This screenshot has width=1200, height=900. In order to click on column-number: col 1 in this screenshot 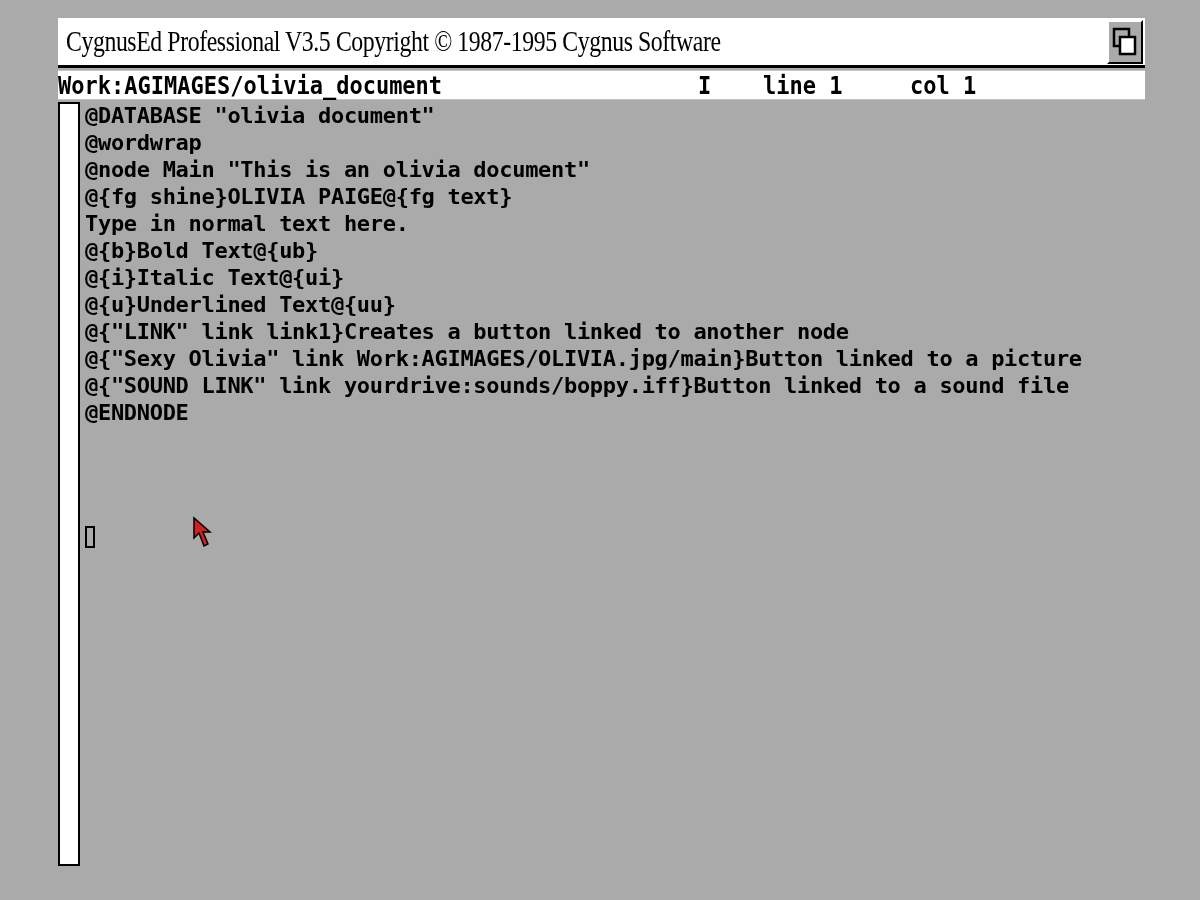, I will do `click(944, 85)`.